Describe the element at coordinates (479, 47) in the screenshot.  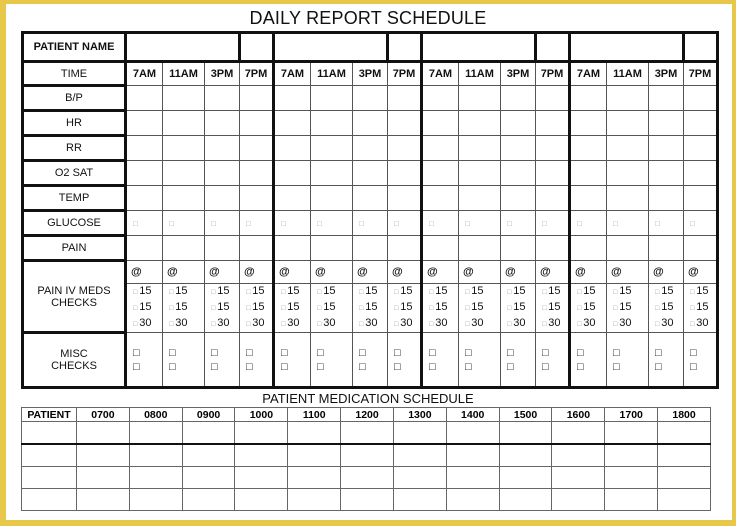
I see `patient-name-field` at that location.